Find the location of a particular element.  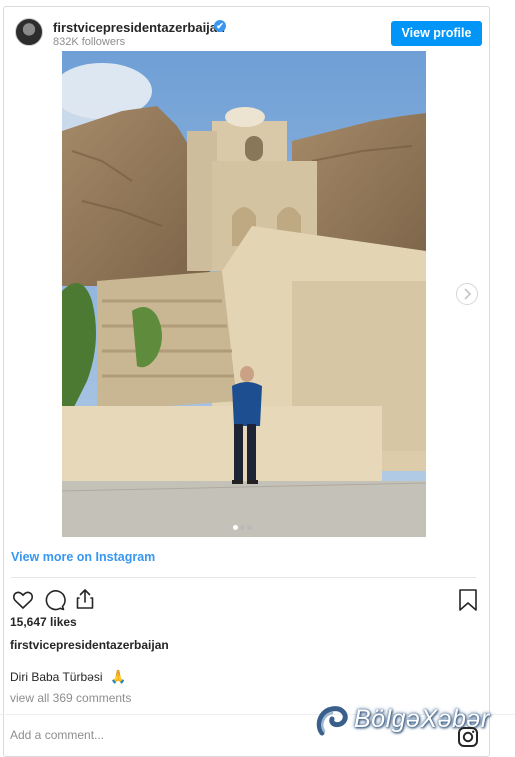

next-slide-button is located at coordinates (467, 294).